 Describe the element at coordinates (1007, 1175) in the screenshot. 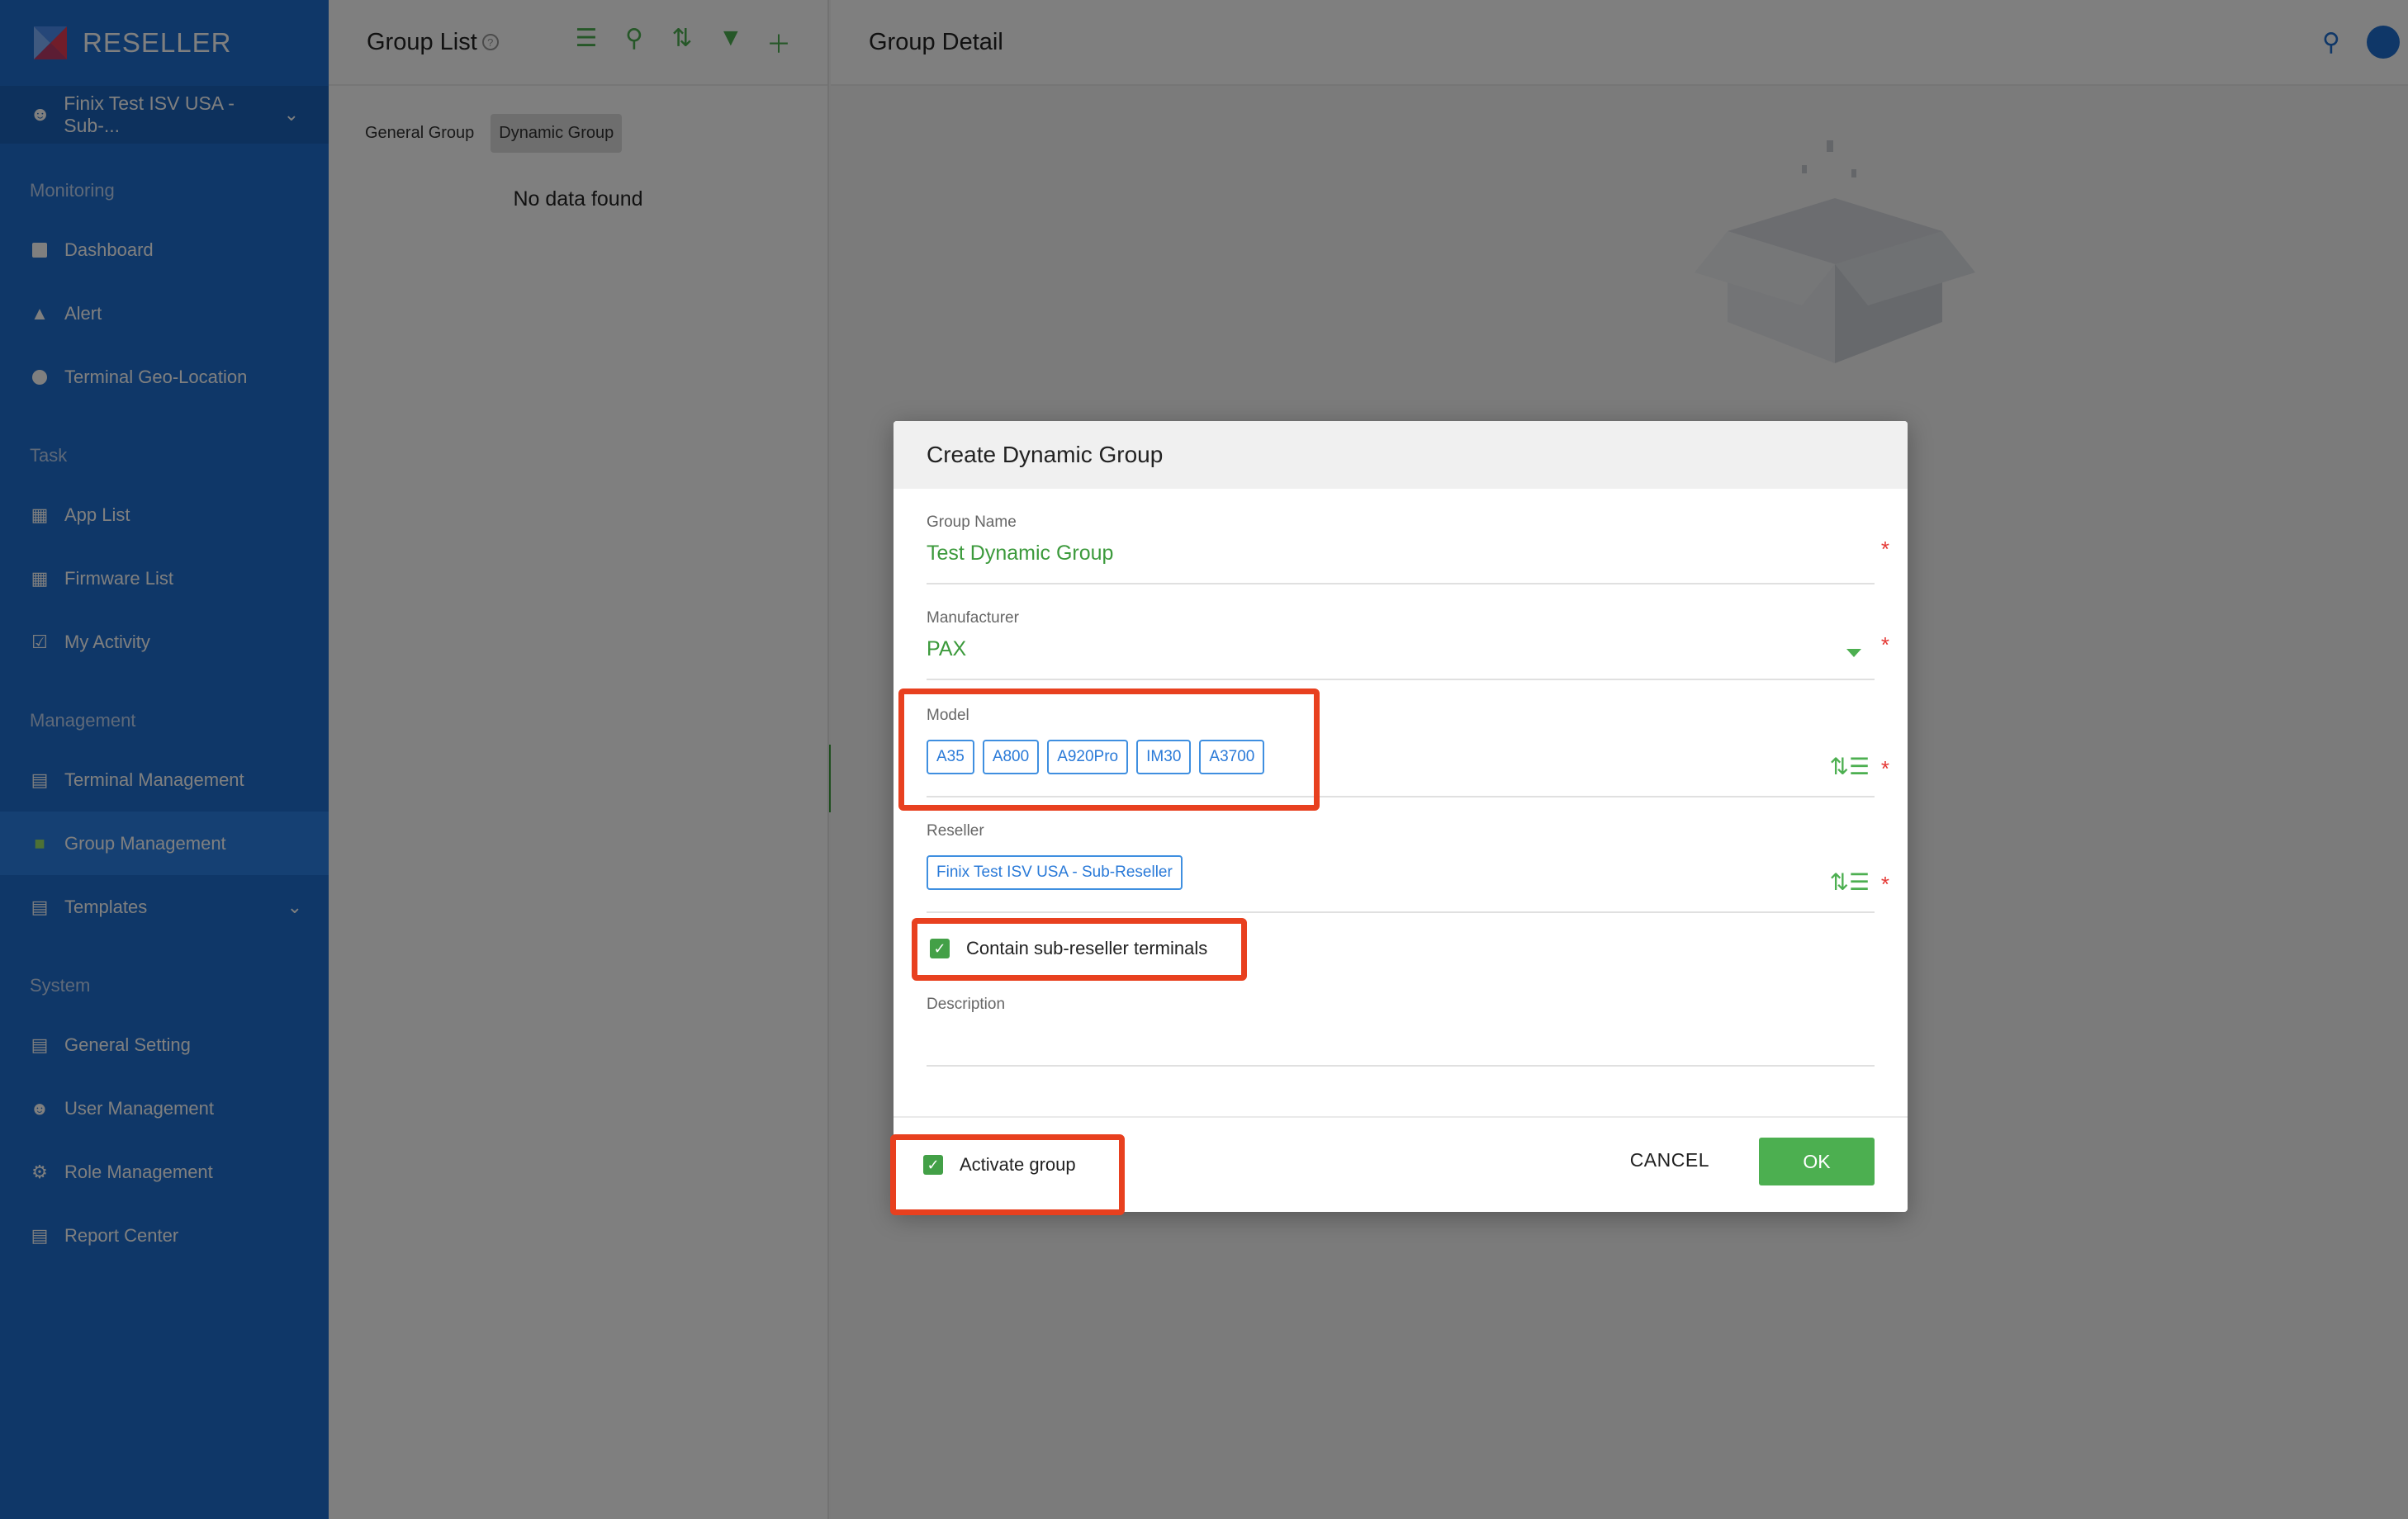

I see `highlight-activate-group` at that location.